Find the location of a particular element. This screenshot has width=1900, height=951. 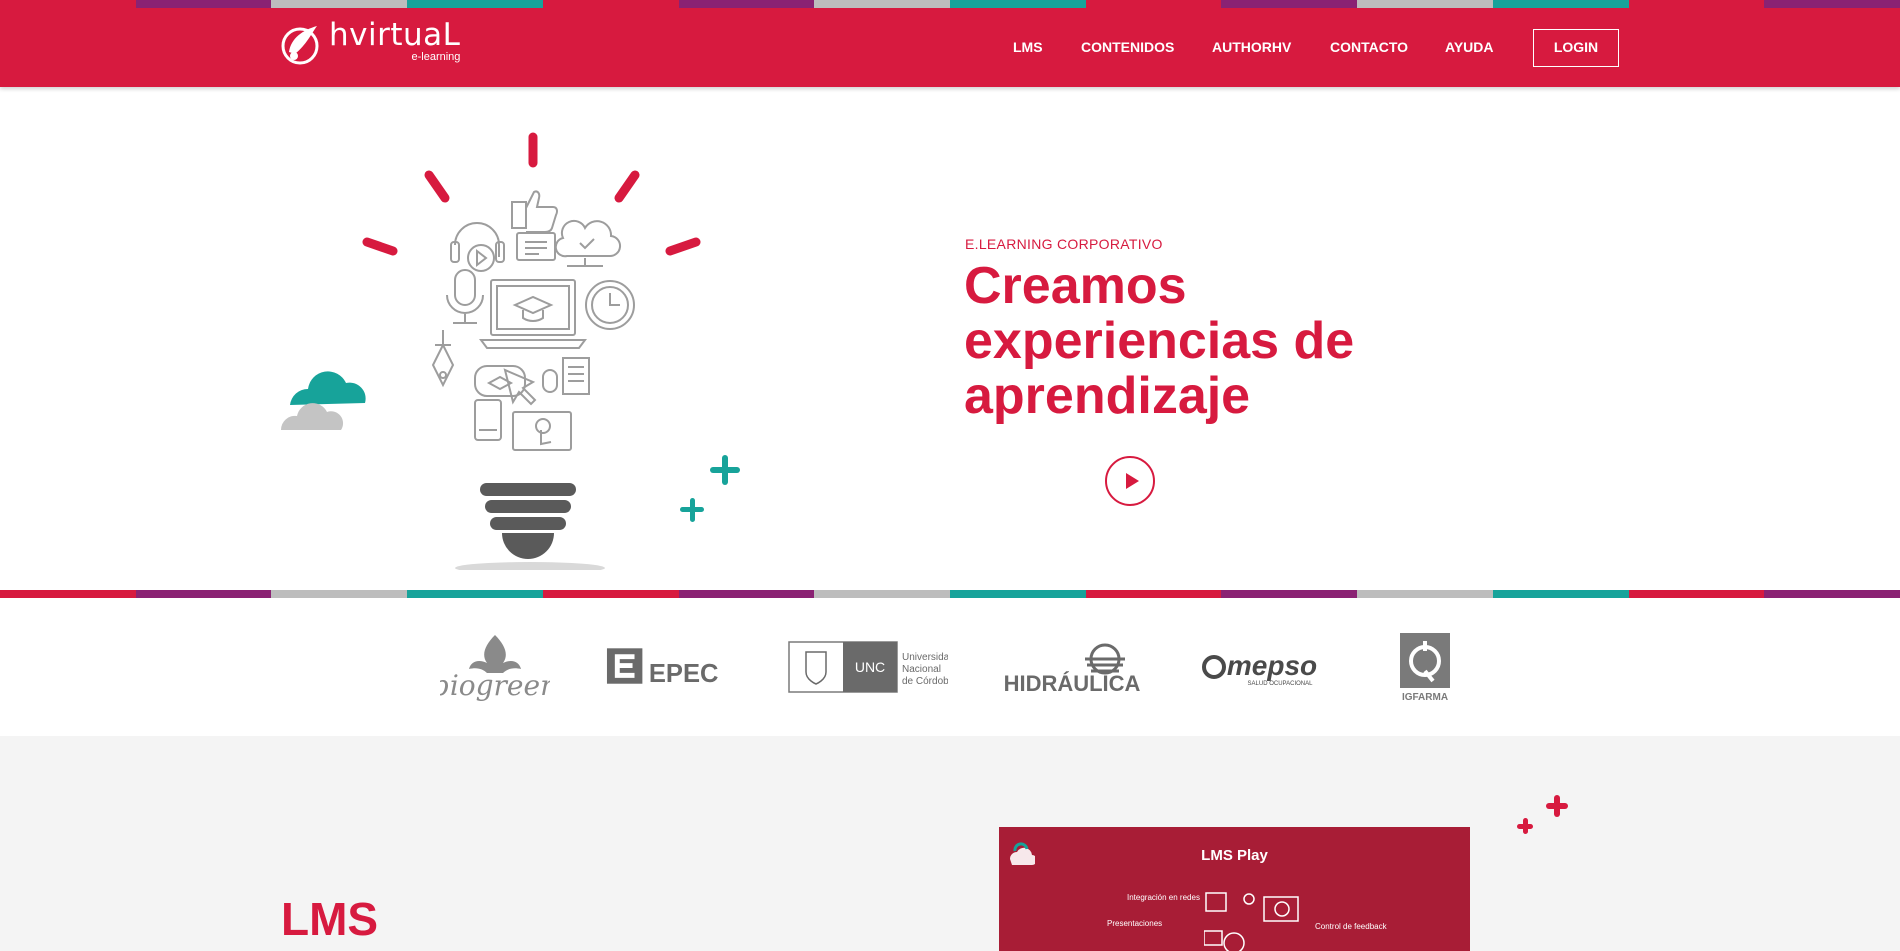

play-icon is located at coordinates (1132, 481).